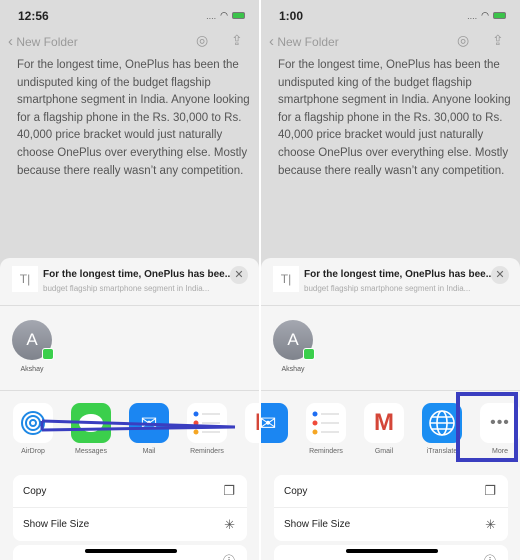 This screenshot has height=560, width=520. I want to click on info-icon: ⓘ, so click(490, 556).